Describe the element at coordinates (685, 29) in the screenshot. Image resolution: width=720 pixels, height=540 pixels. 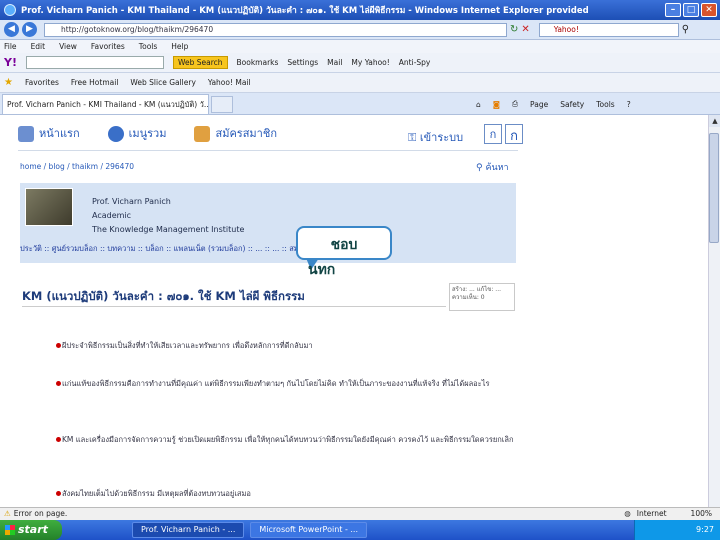
I see `search-icon: ⚲` at that location.